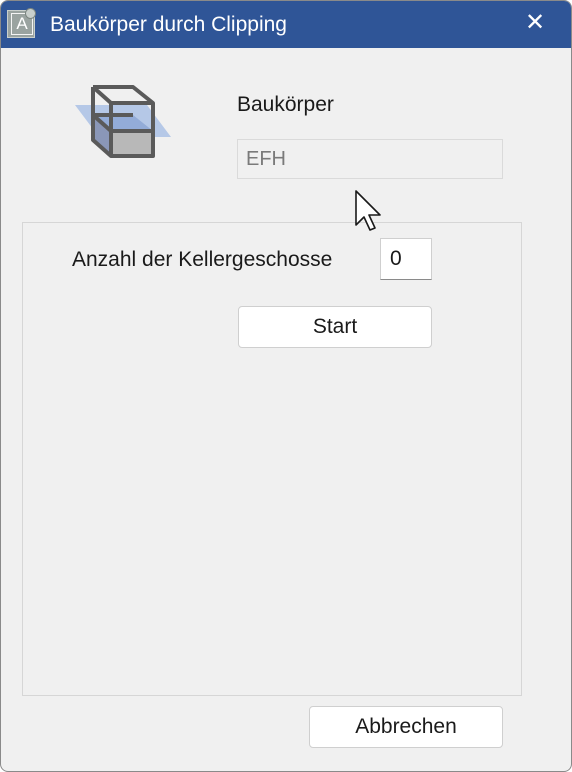  What do you see at coordinates (370, 213) in the screenshot?
I see `mouse-cursor-icon` at bounding box center [370, 213].